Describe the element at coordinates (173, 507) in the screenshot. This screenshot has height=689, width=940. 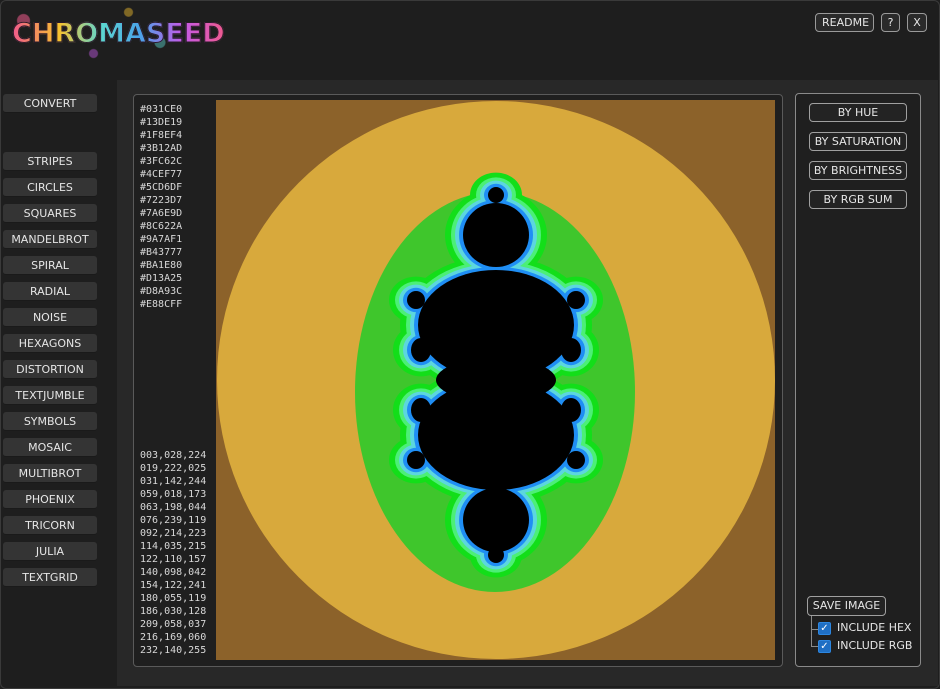
I see `rgb-value: 063,198,044` at that location.